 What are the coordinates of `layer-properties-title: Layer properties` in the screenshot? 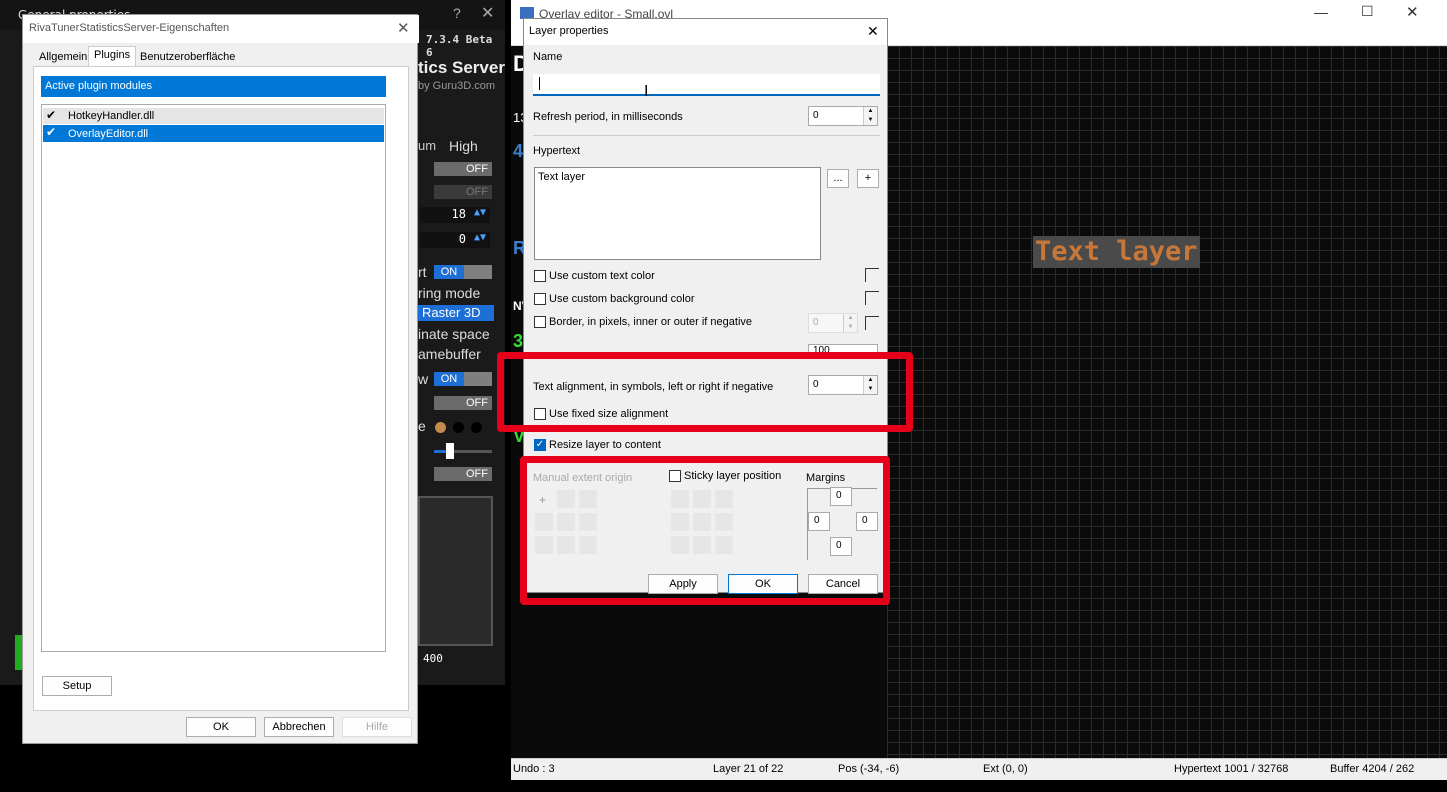 It's located at (705, 32).